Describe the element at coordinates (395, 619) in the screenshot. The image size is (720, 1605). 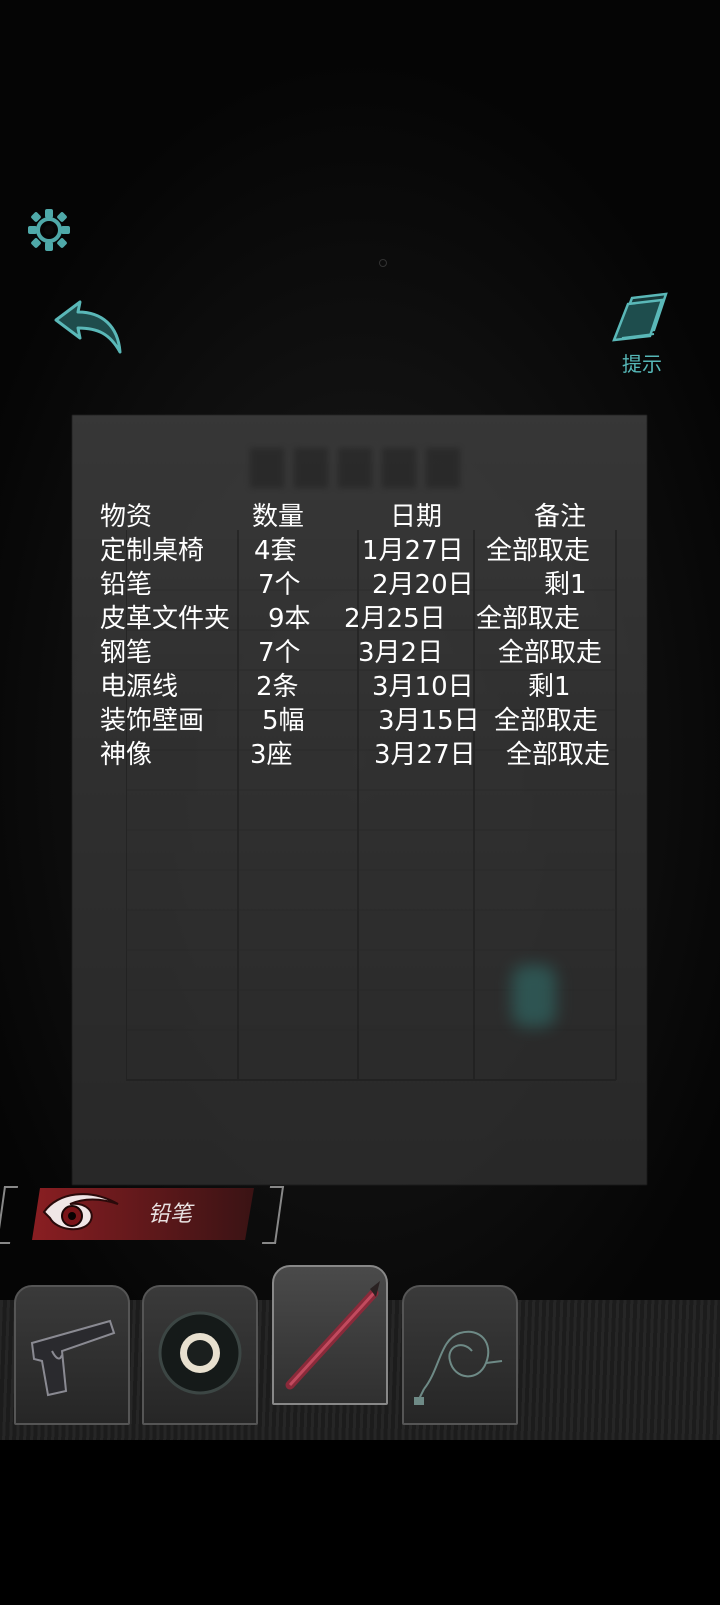
I see `cell-date: 2月25日` at that location.